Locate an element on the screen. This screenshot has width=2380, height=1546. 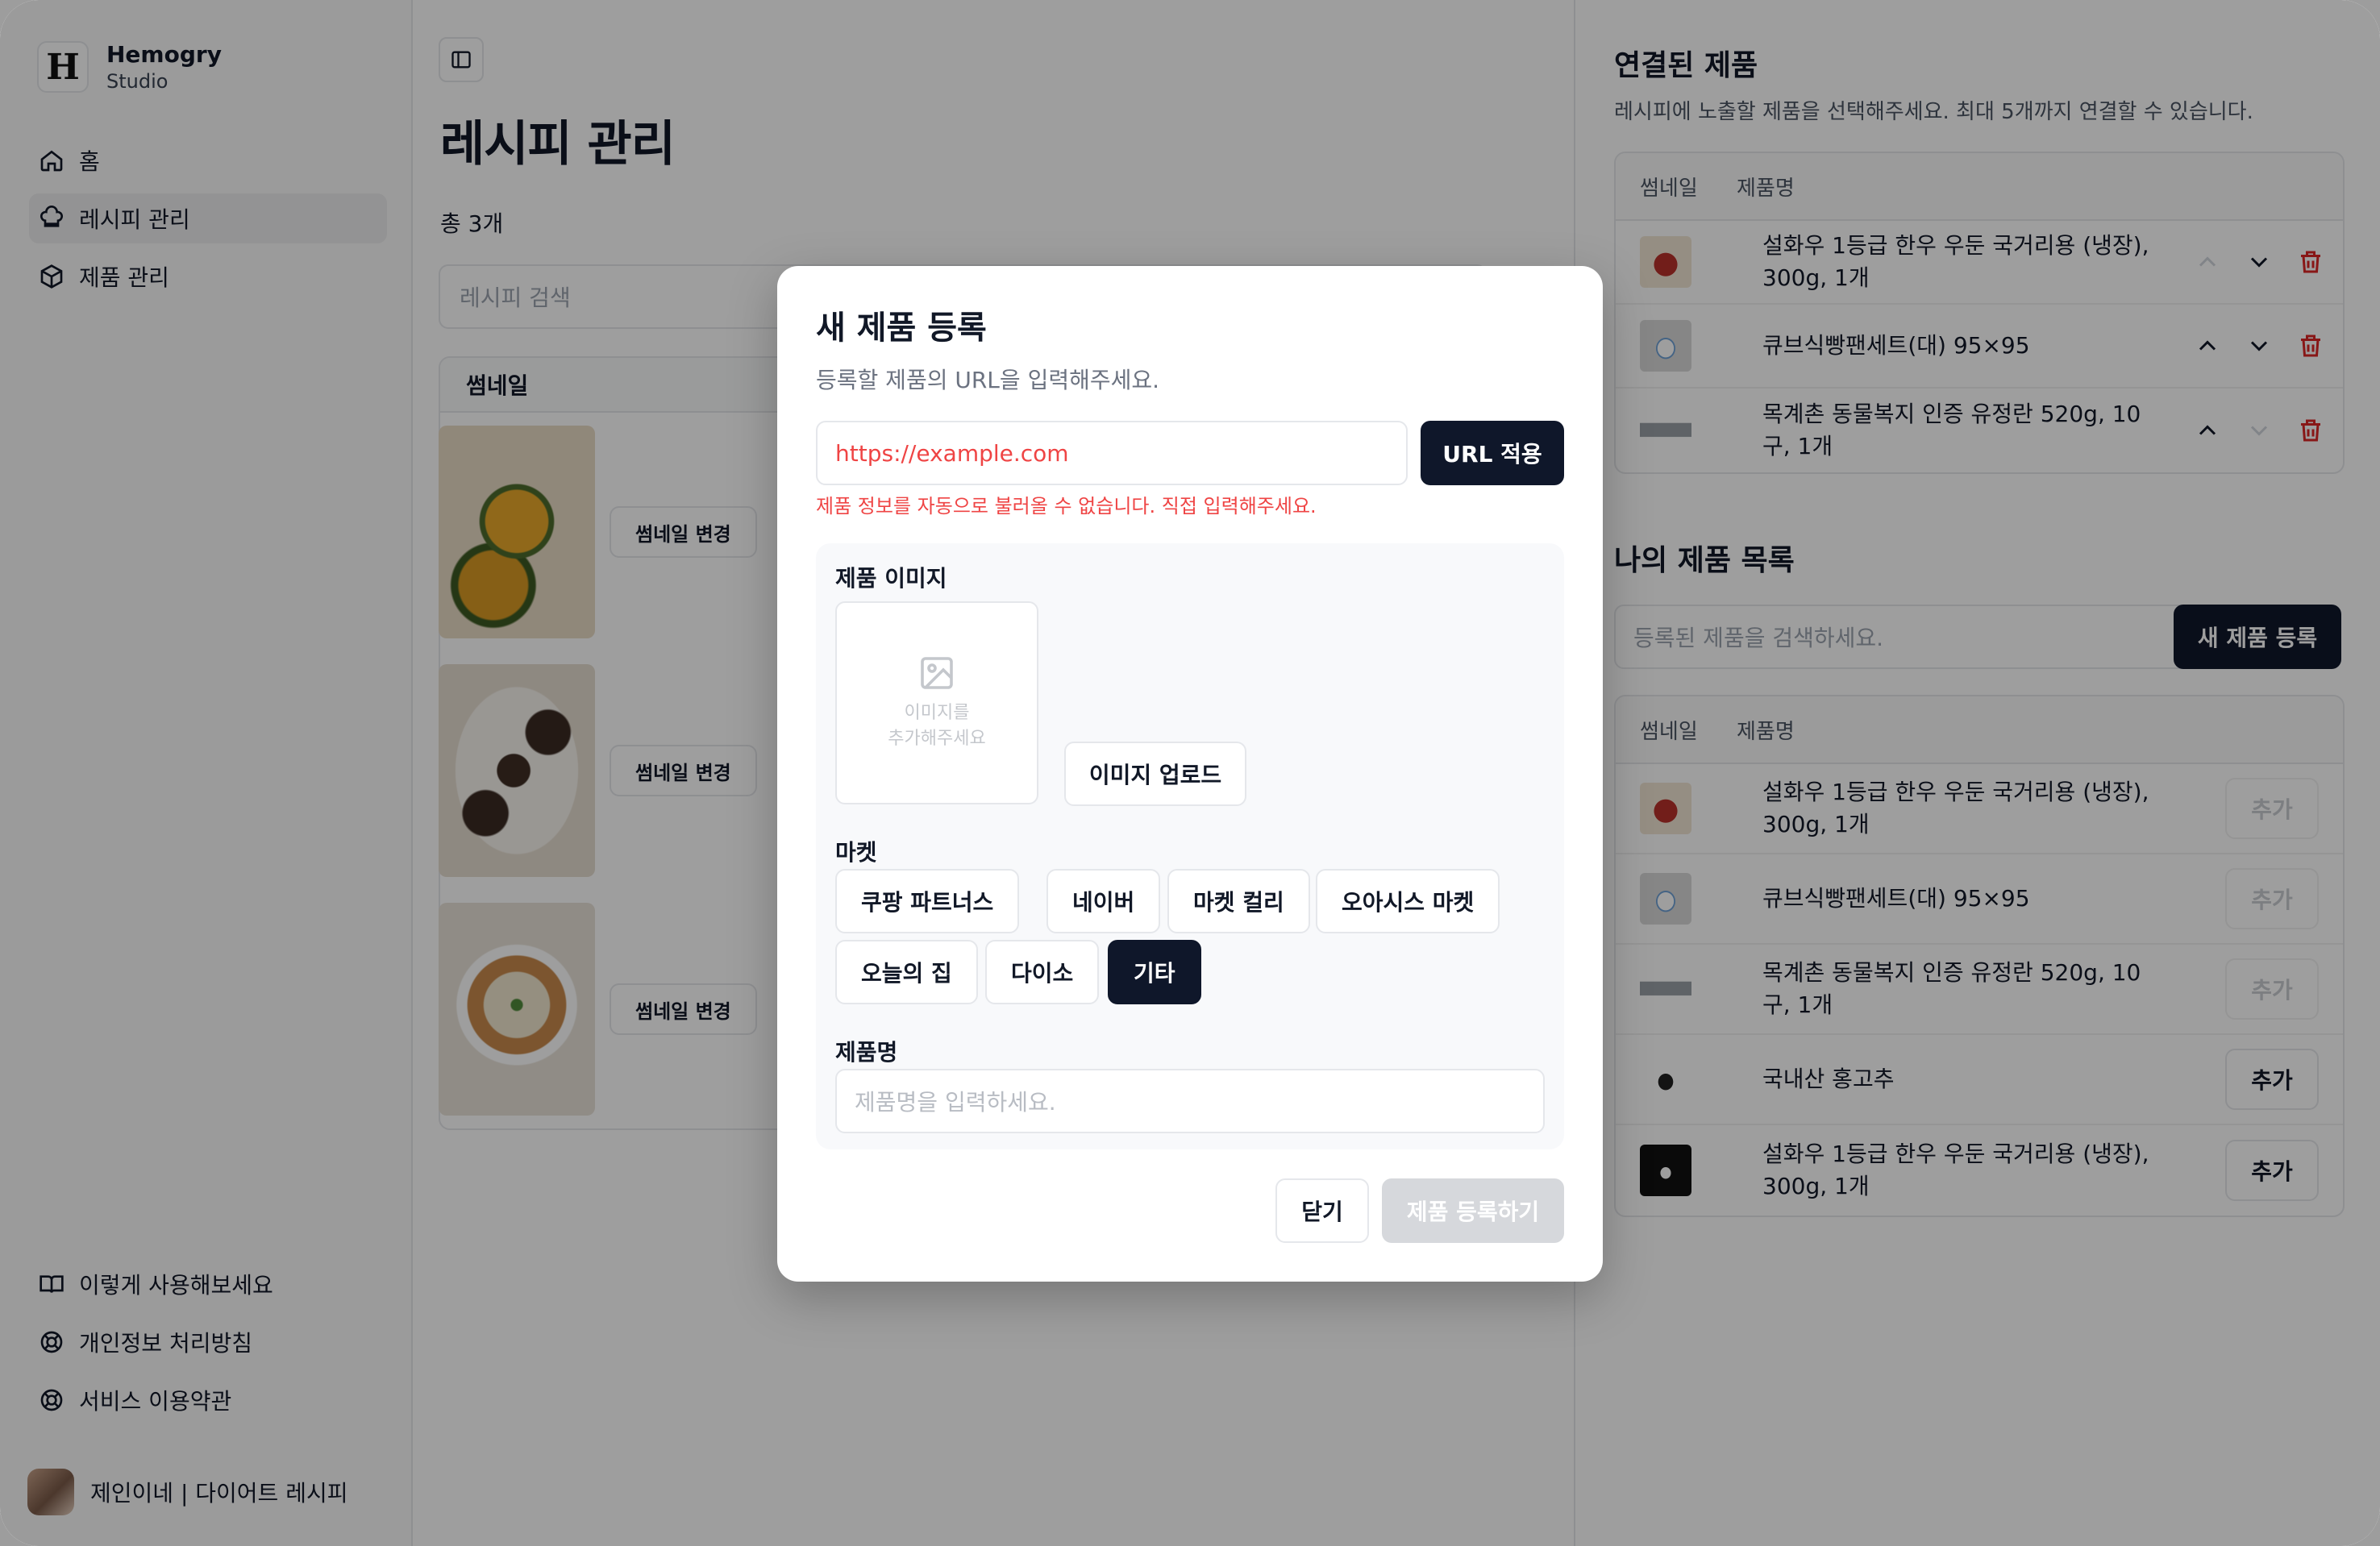
market-option-naver: 네이버 is located at coordinates (1103, 901).